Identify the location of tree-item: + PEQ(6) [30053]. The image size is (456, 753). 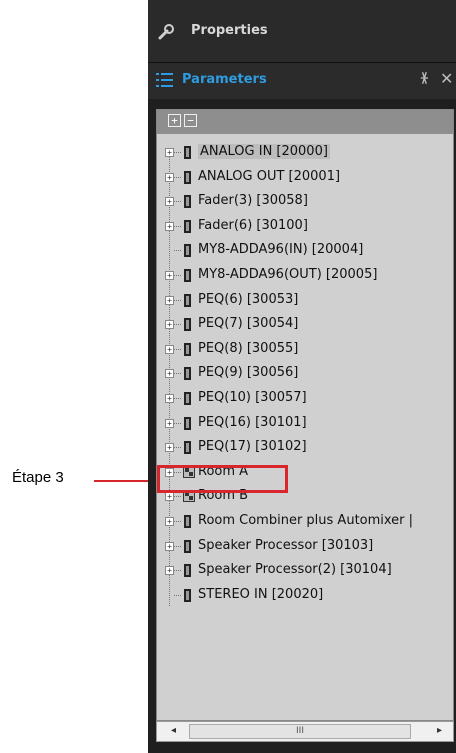
(305, 302).